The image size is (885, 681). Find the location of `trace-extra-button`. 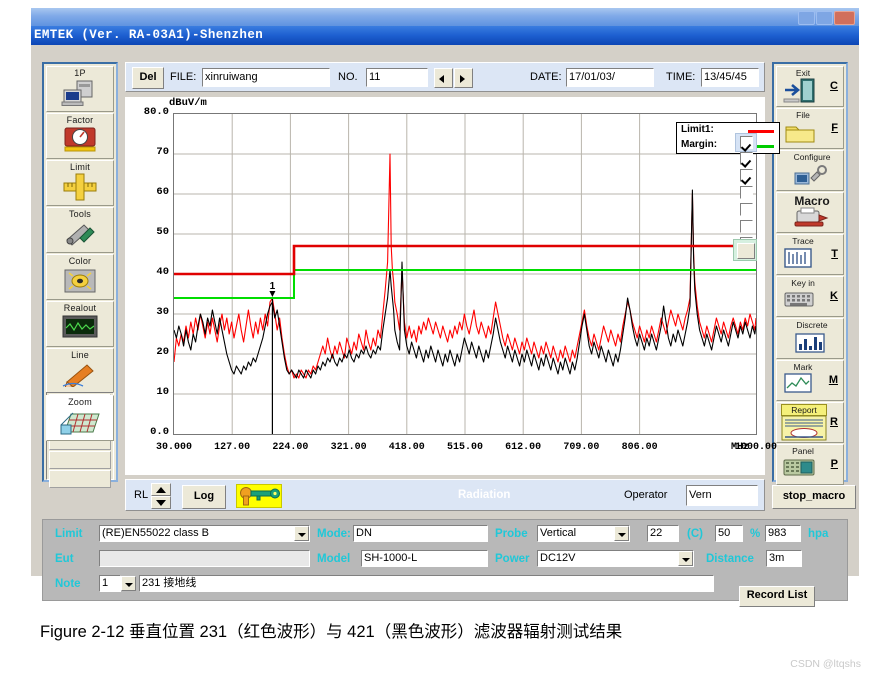

trace-extra-button is located at coordinates (745, 250).